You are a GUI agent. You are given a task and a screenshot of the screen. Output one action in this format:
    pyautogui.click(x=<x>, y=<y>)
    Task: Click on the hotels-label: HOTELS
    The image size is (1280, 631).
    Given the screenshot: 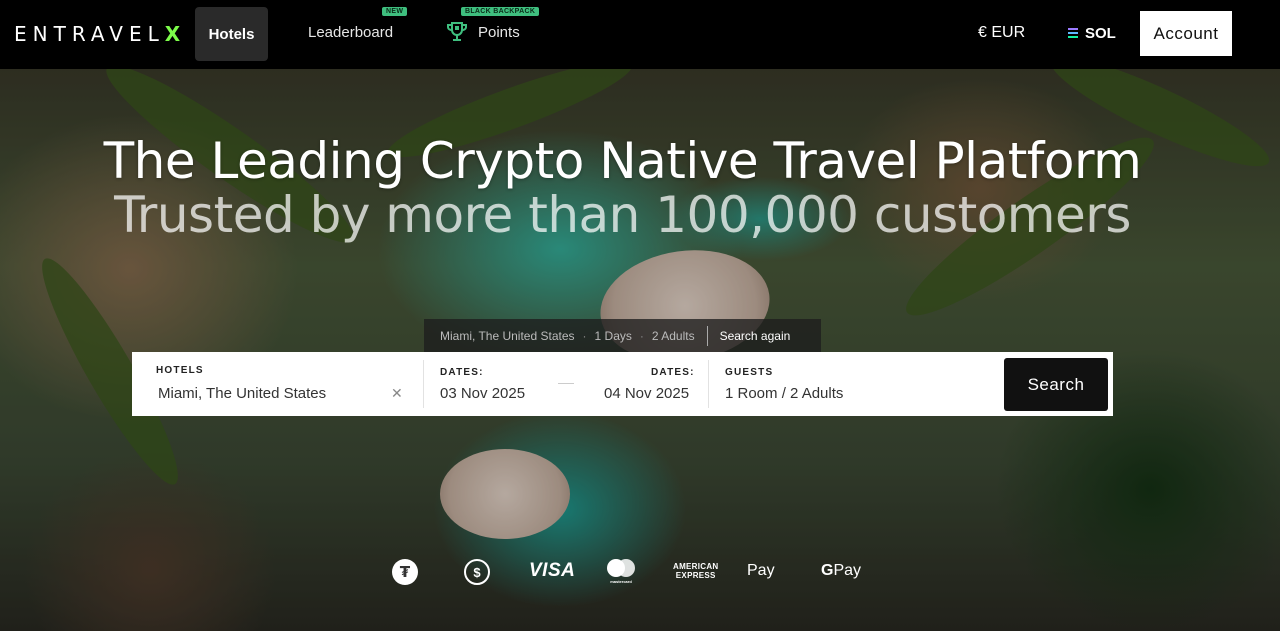 What is the action you would take?
    pyautogui.click(x=180, y=370)
    